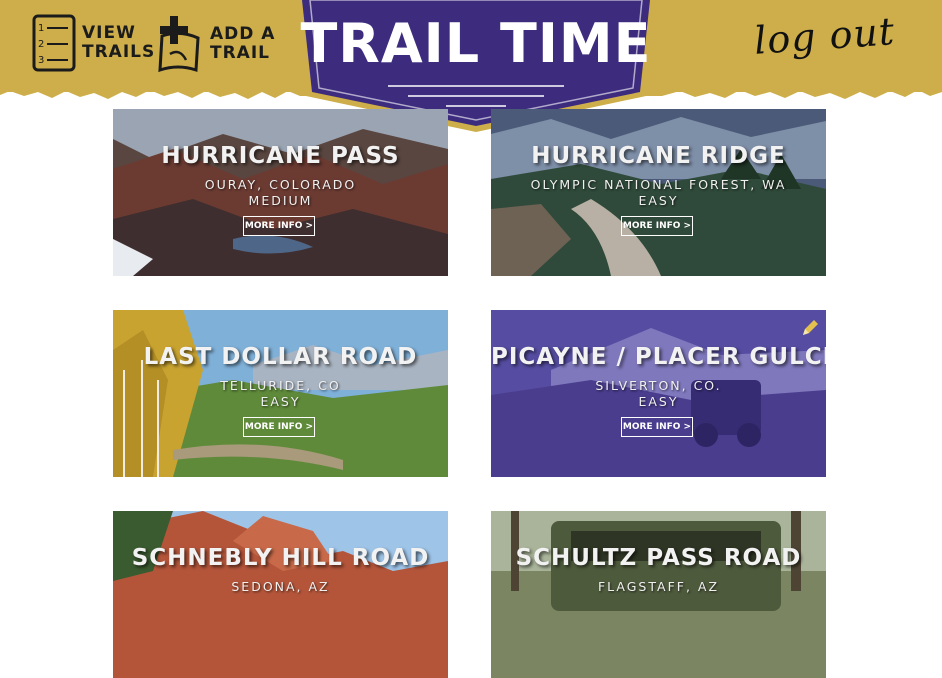 The image size is (942, 678). Describe the element at coordinates (41, 44) in the screenshot. I see `svg-text: 2` at that location.